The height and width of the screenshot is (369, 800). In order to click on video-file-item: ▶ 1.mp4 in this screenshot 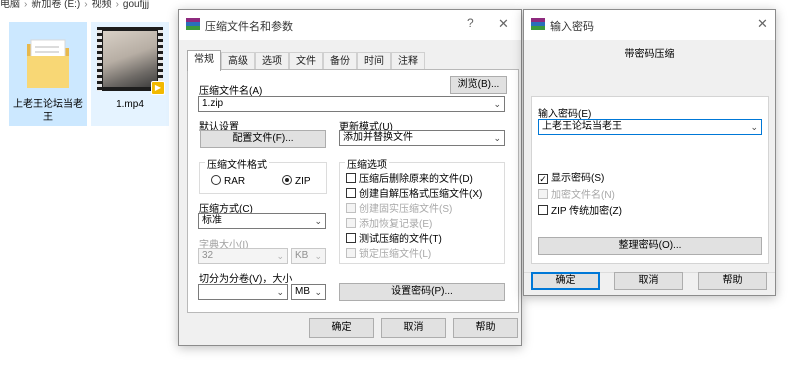, I will do `click(130, 74)`.